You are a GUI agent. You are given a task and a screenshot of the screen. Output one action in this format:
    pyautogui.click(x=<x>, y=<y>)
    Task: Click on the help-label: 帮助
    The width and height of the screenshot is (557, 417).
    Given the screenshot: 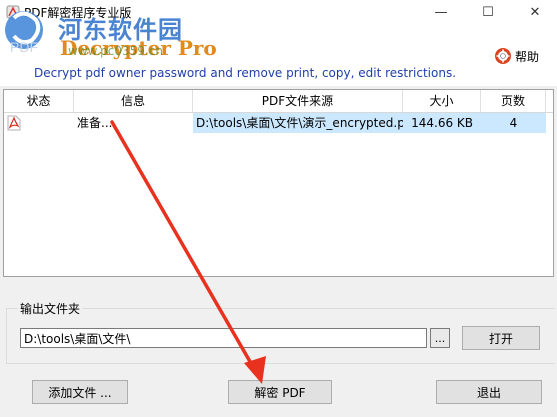 What is the action you would take?
    pyautogui.click(x=527, y=56)
    